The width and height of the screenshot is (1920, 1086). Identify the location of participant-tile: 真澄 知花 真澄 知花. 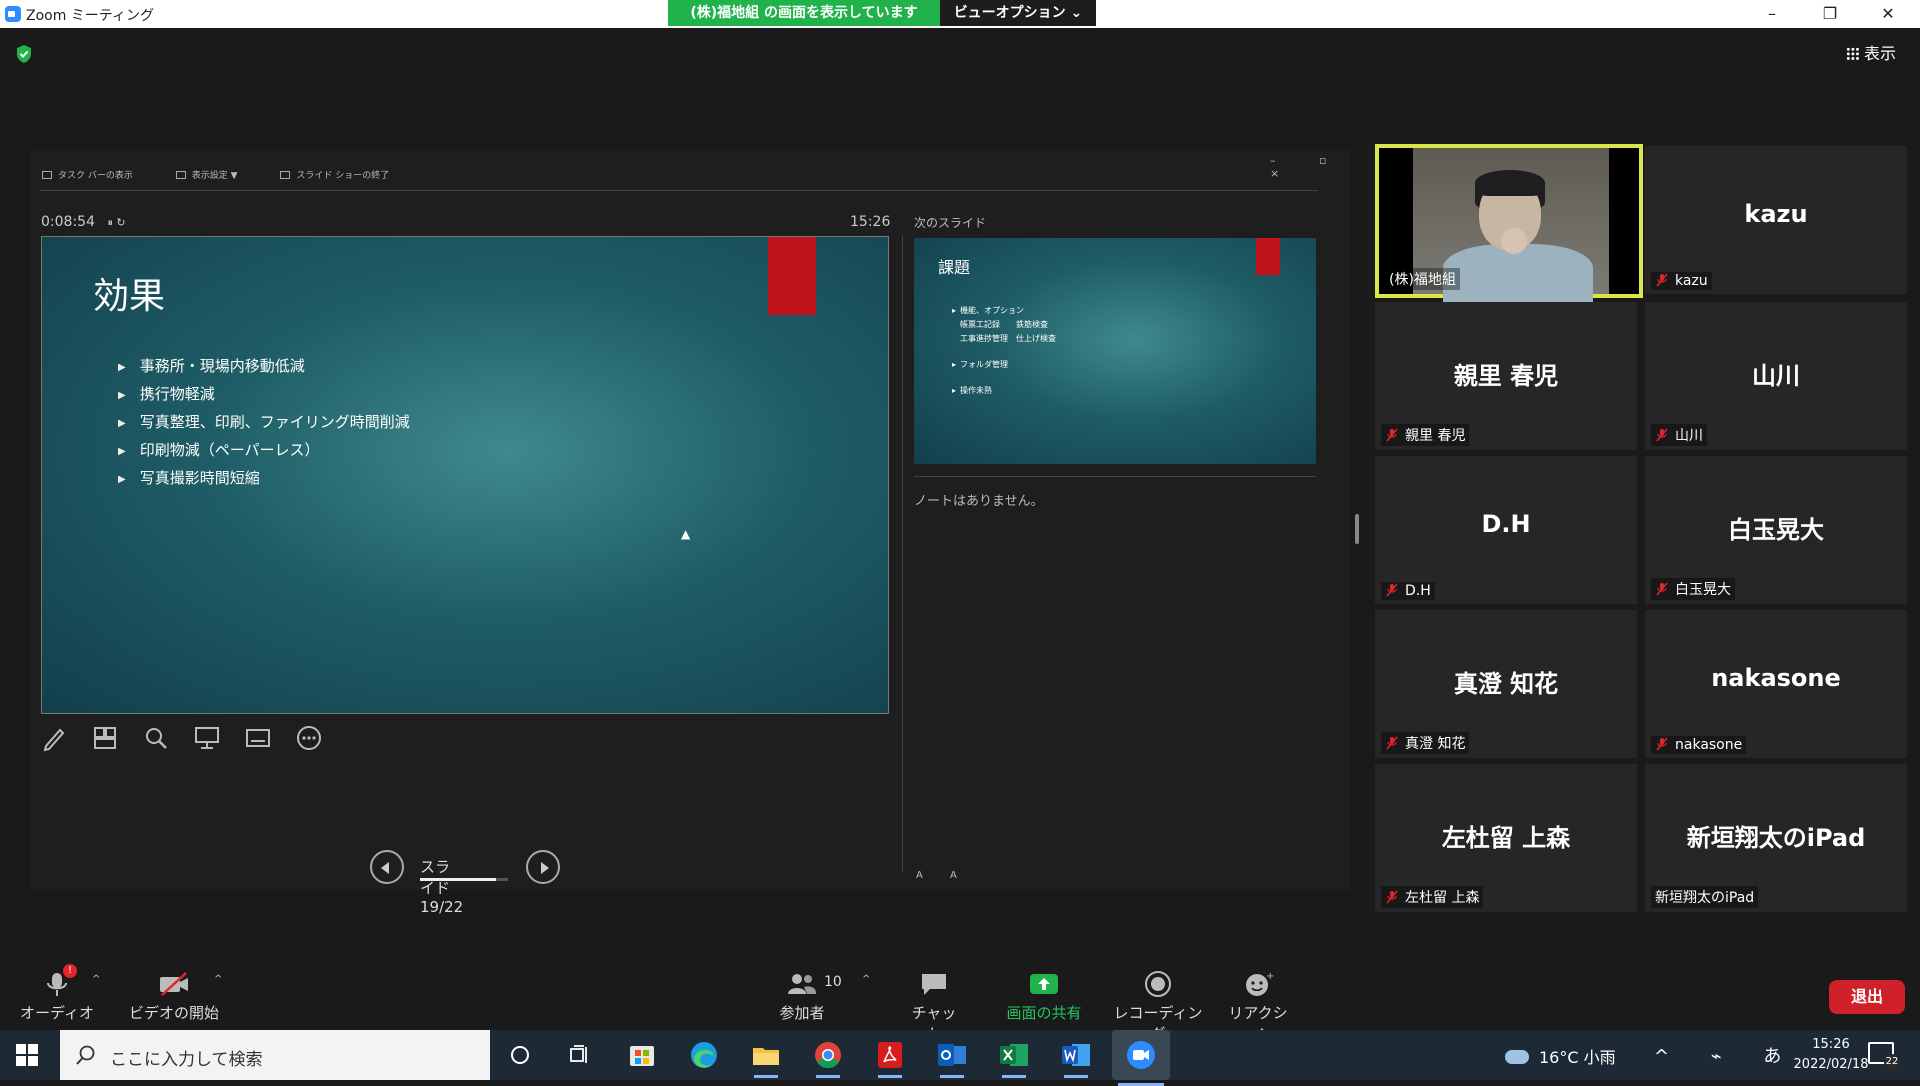
(1506, 684).